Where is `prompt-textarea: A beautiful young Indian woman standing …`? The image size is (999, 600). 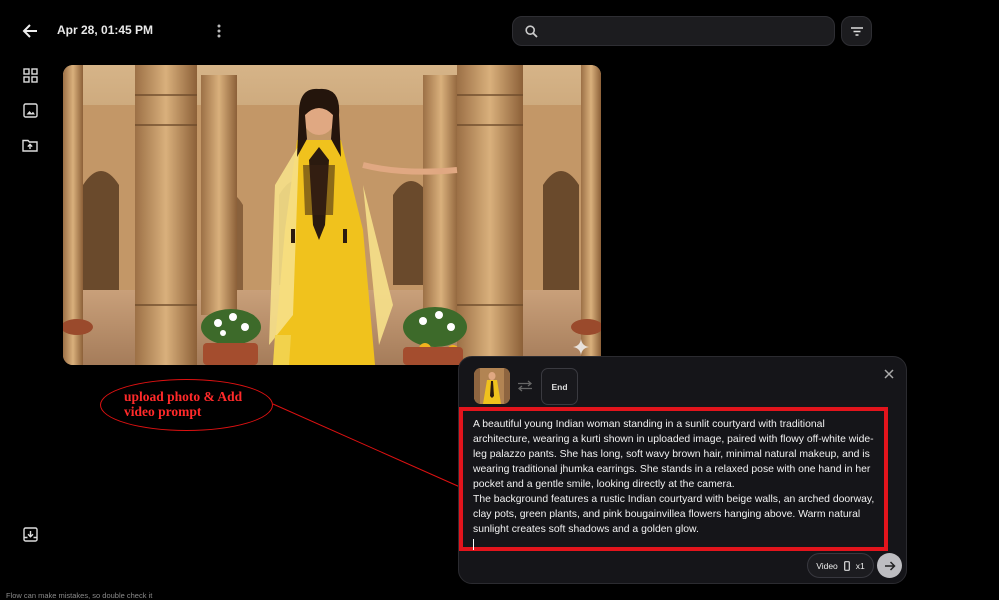 prompt-textarea: A beautiful young Indian woman standing … is located at coordinates (673, 479).